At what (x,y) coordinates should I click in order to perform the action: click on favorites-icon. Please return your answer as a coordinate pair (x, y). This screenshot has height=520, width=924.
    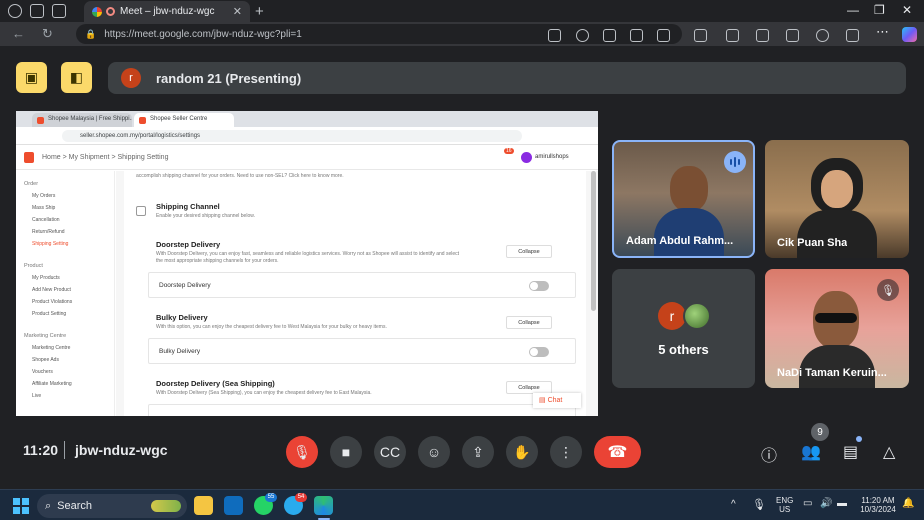
    Looking at the image, I should click on (762, 35).